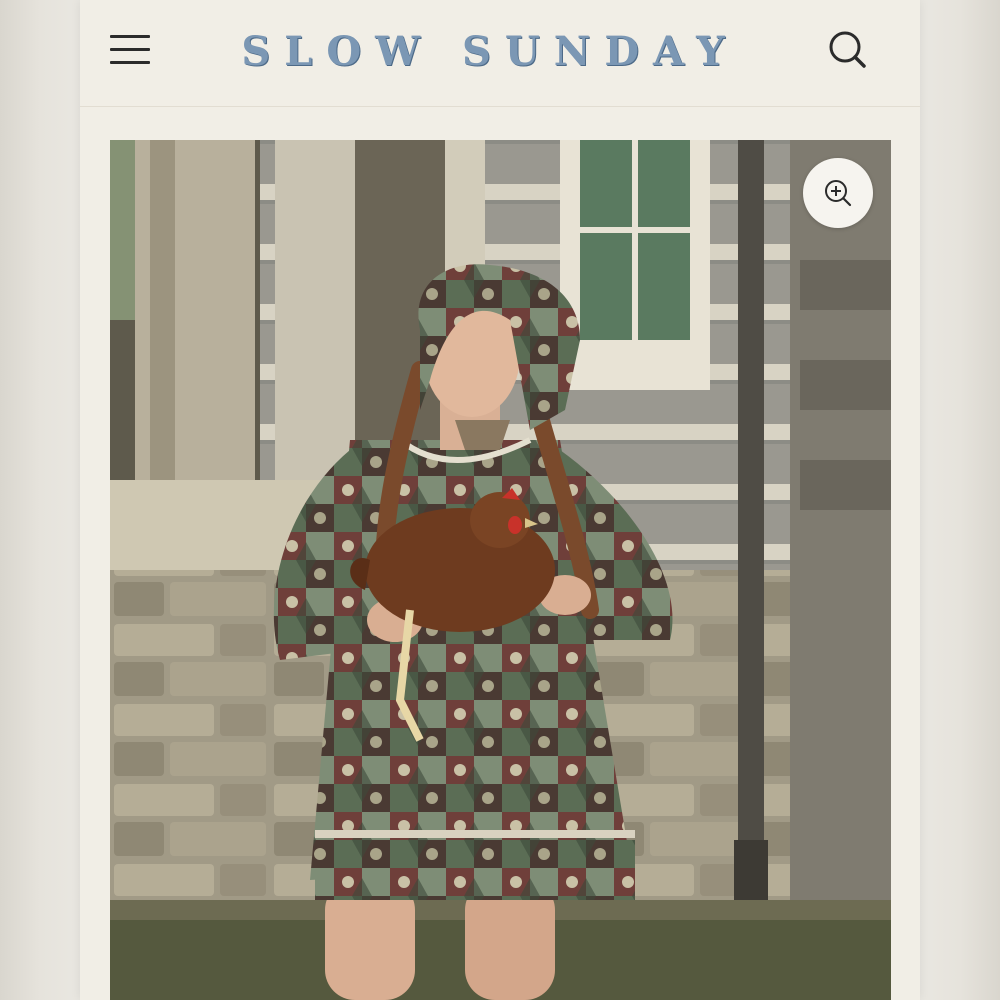 This screenshot has height=1000, width=1000. I want to click on zoom-in-button, so click(838, 193).